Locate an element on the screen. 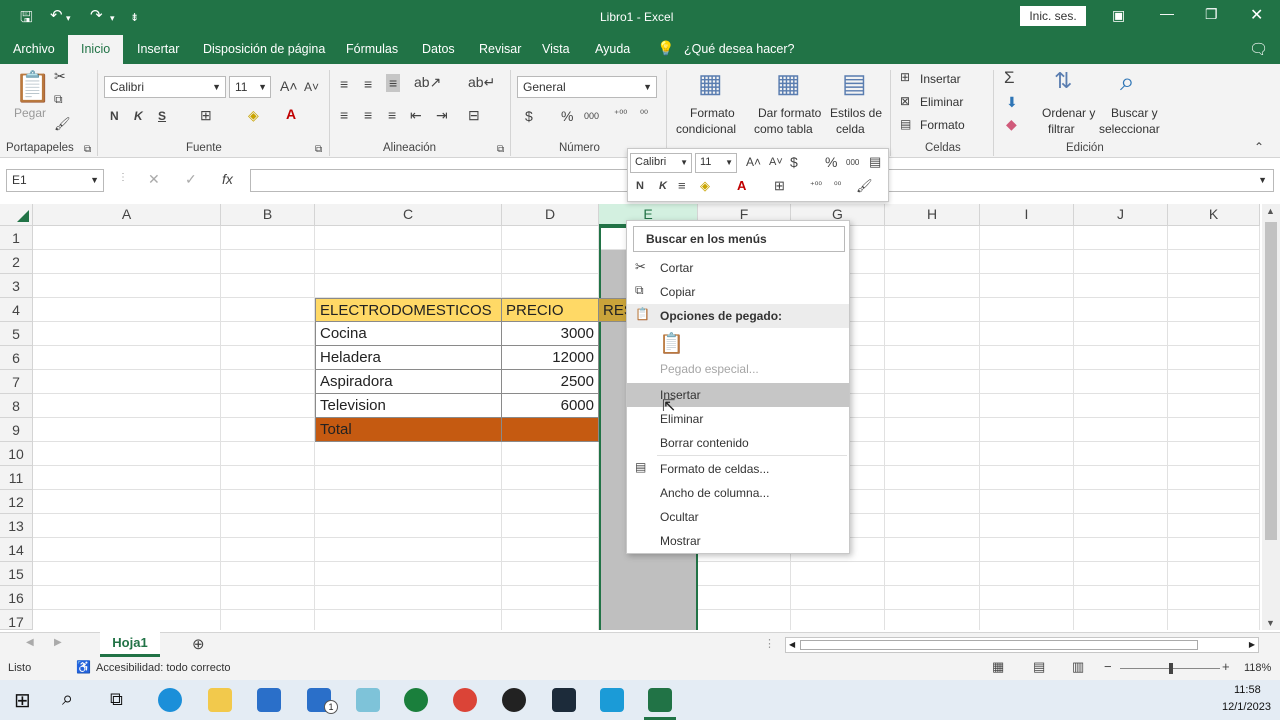 The height and width of the screenshot is (720, 1280). thousands-format-button: 000 is located at coordinates (591, 116).